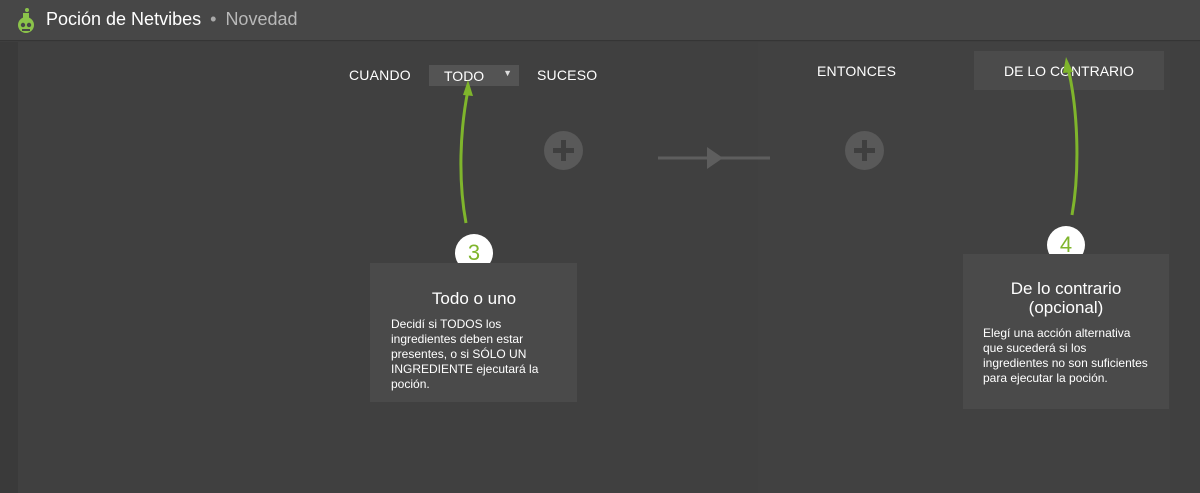 Image resolution: width=1200 pixels, height=493 pixels. I want to click on when-label: CUANDO, so click(380, 75).